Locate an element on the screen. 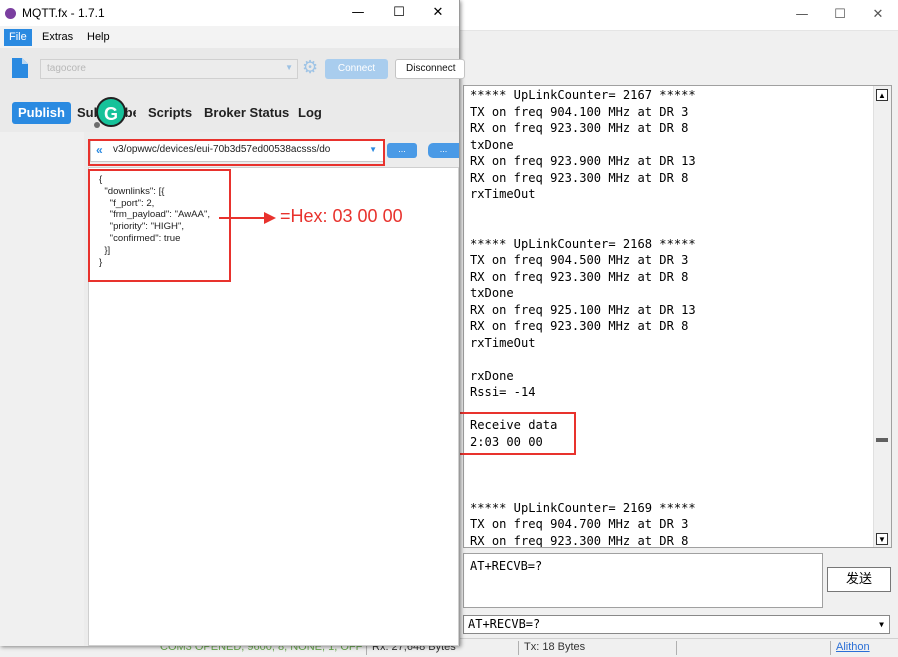  tab-broker-status: Broker Status is located at coordinates (246, 113).